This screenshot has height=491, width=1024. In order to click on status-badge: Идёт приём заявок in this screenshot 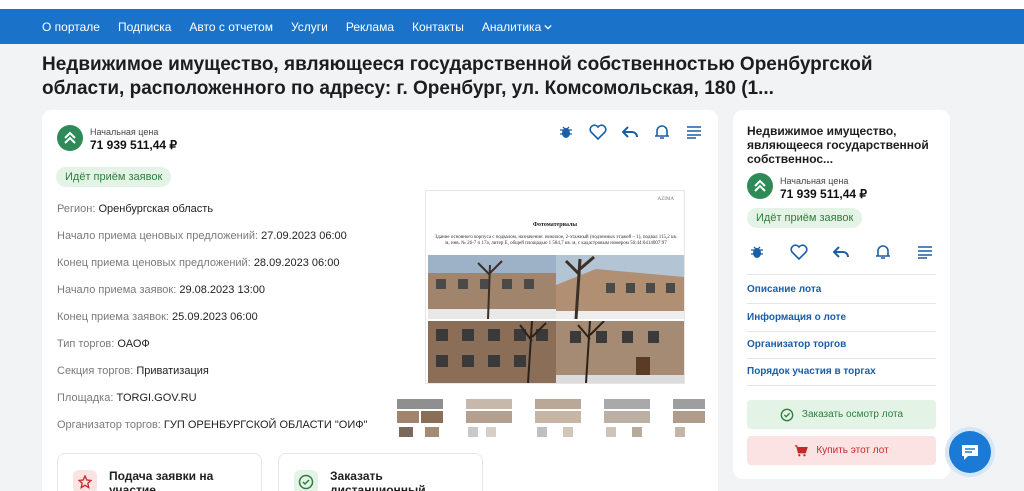, I will do `click(114, 177)`.